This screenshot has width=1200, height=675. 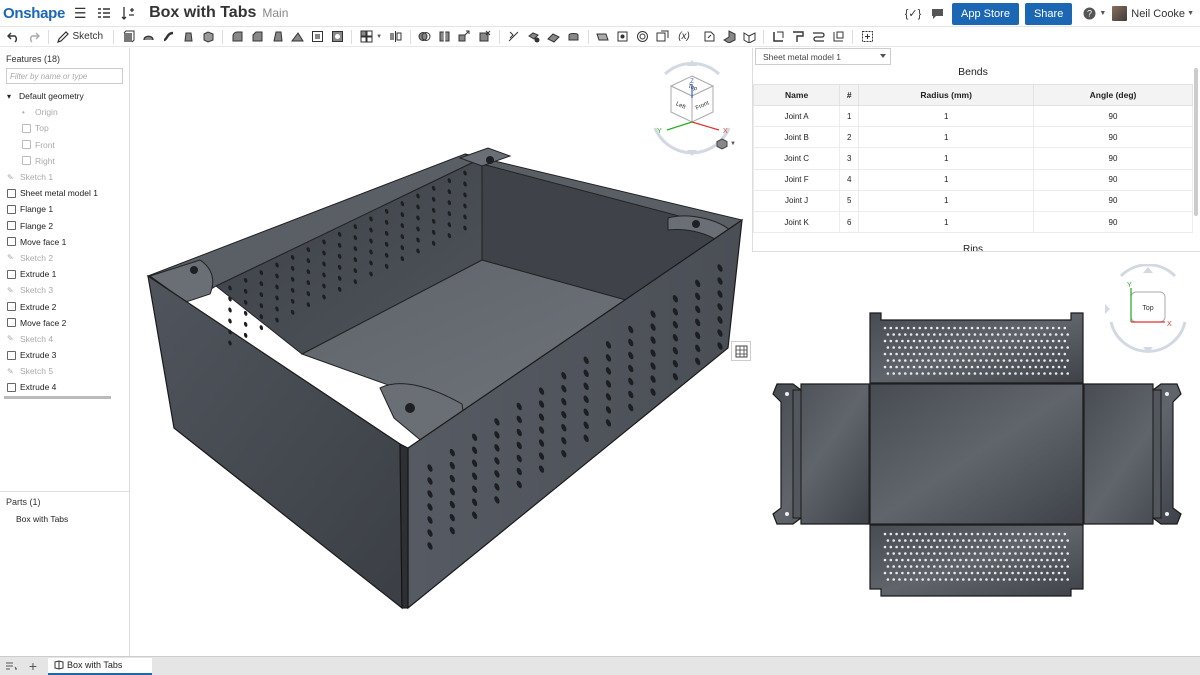 I want to click on feature-item: ✎ Sketch 2, so click(x=64, y=258).